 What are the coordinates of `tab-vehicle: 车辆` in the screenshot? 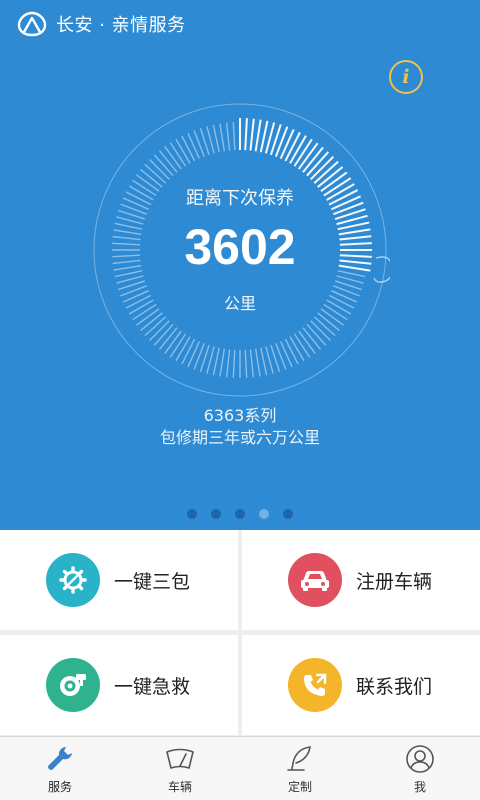 It's located at (180, 768).